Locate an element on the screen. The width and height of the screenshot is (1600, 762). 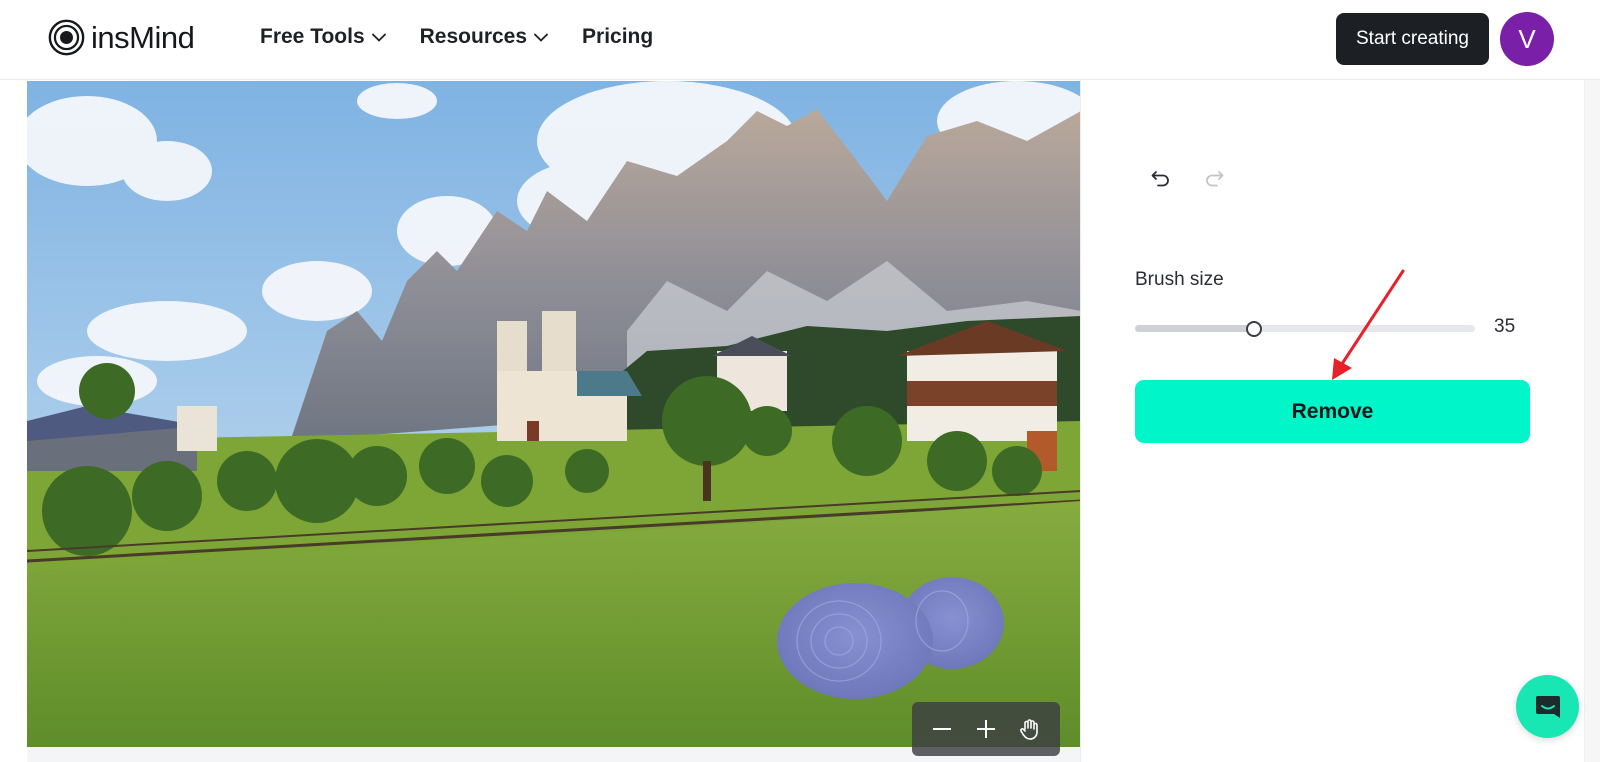
logo-icon is located at coordinates (66, 37).